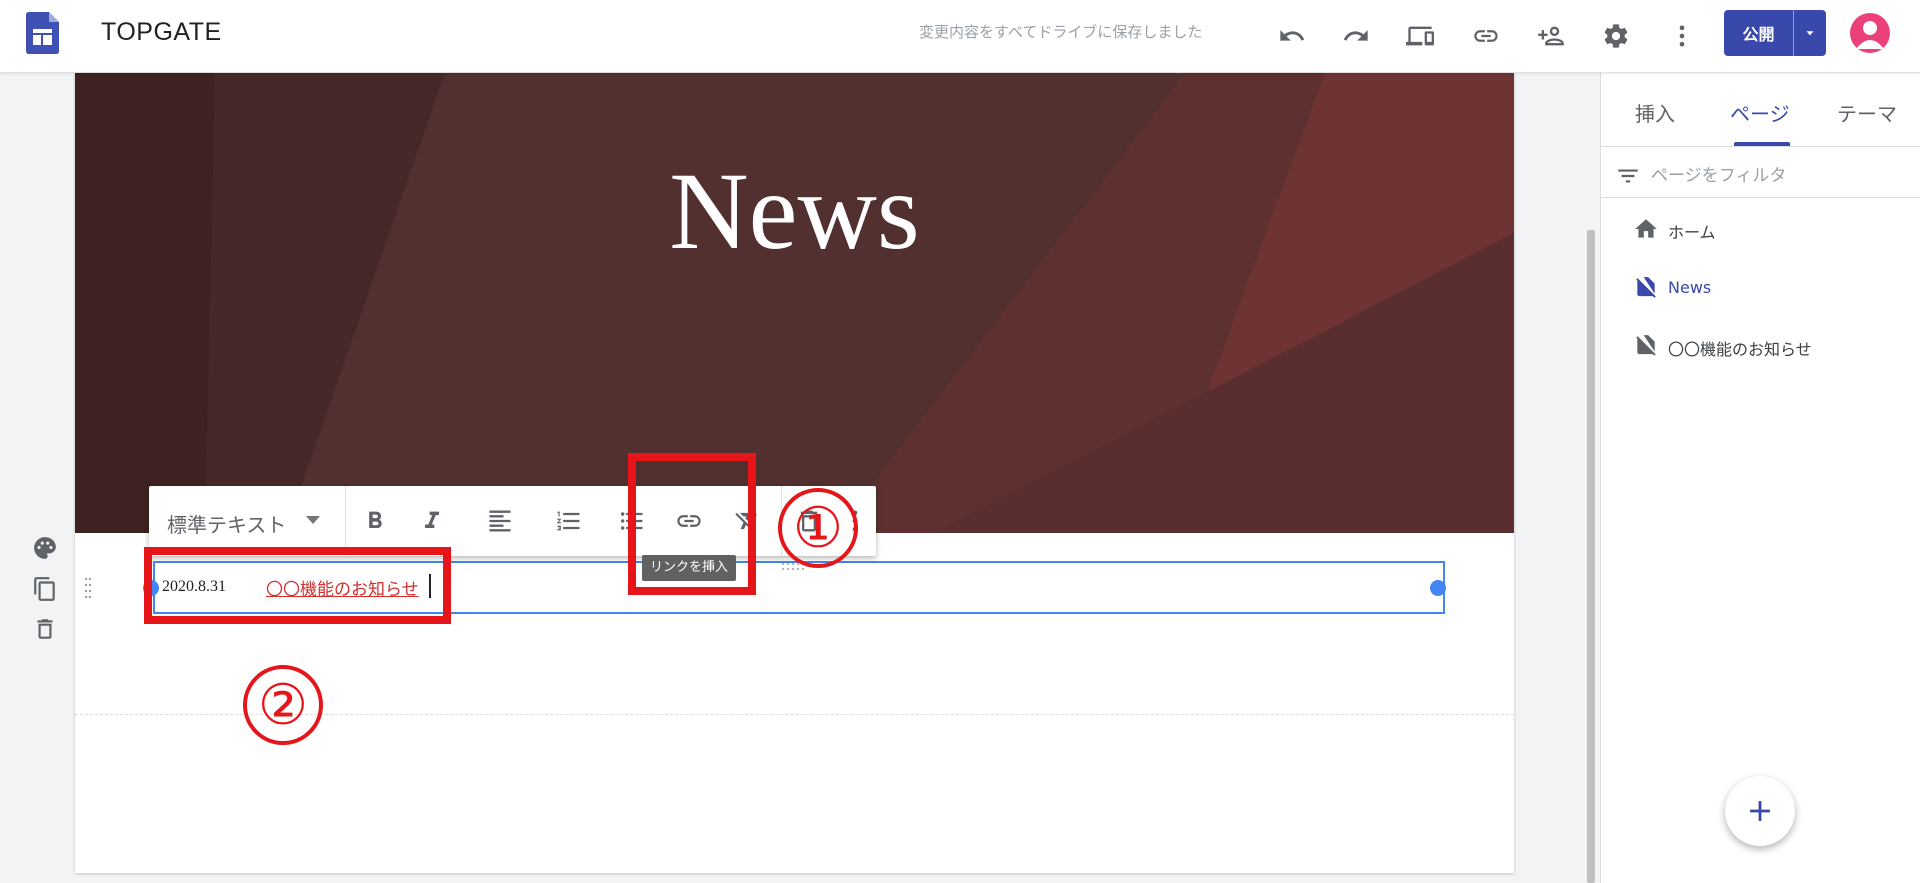  I want to click on page-item-news: News, so click(1760, 288).